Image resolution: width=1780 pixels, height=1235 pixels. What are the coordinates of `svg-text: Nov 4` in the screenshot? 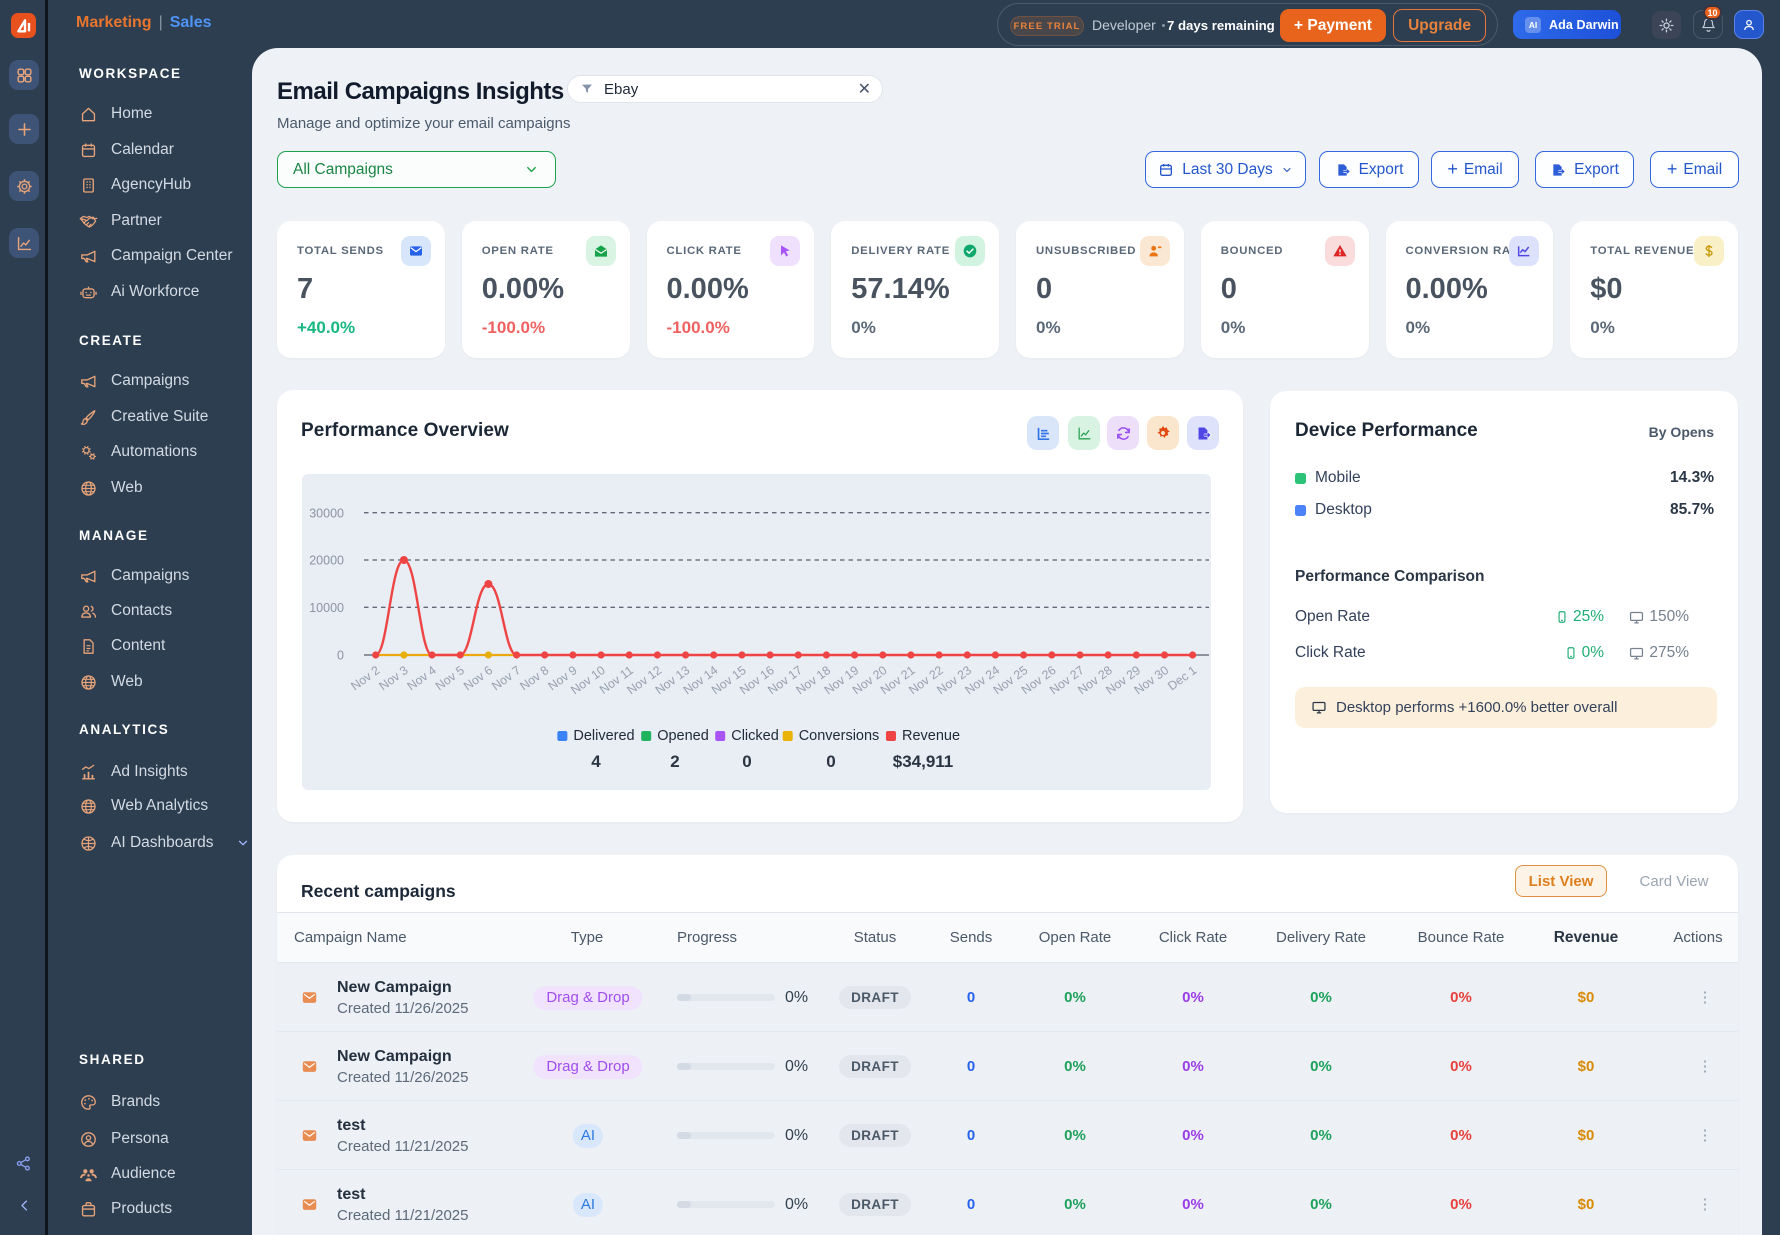 It's located at (422, 678).